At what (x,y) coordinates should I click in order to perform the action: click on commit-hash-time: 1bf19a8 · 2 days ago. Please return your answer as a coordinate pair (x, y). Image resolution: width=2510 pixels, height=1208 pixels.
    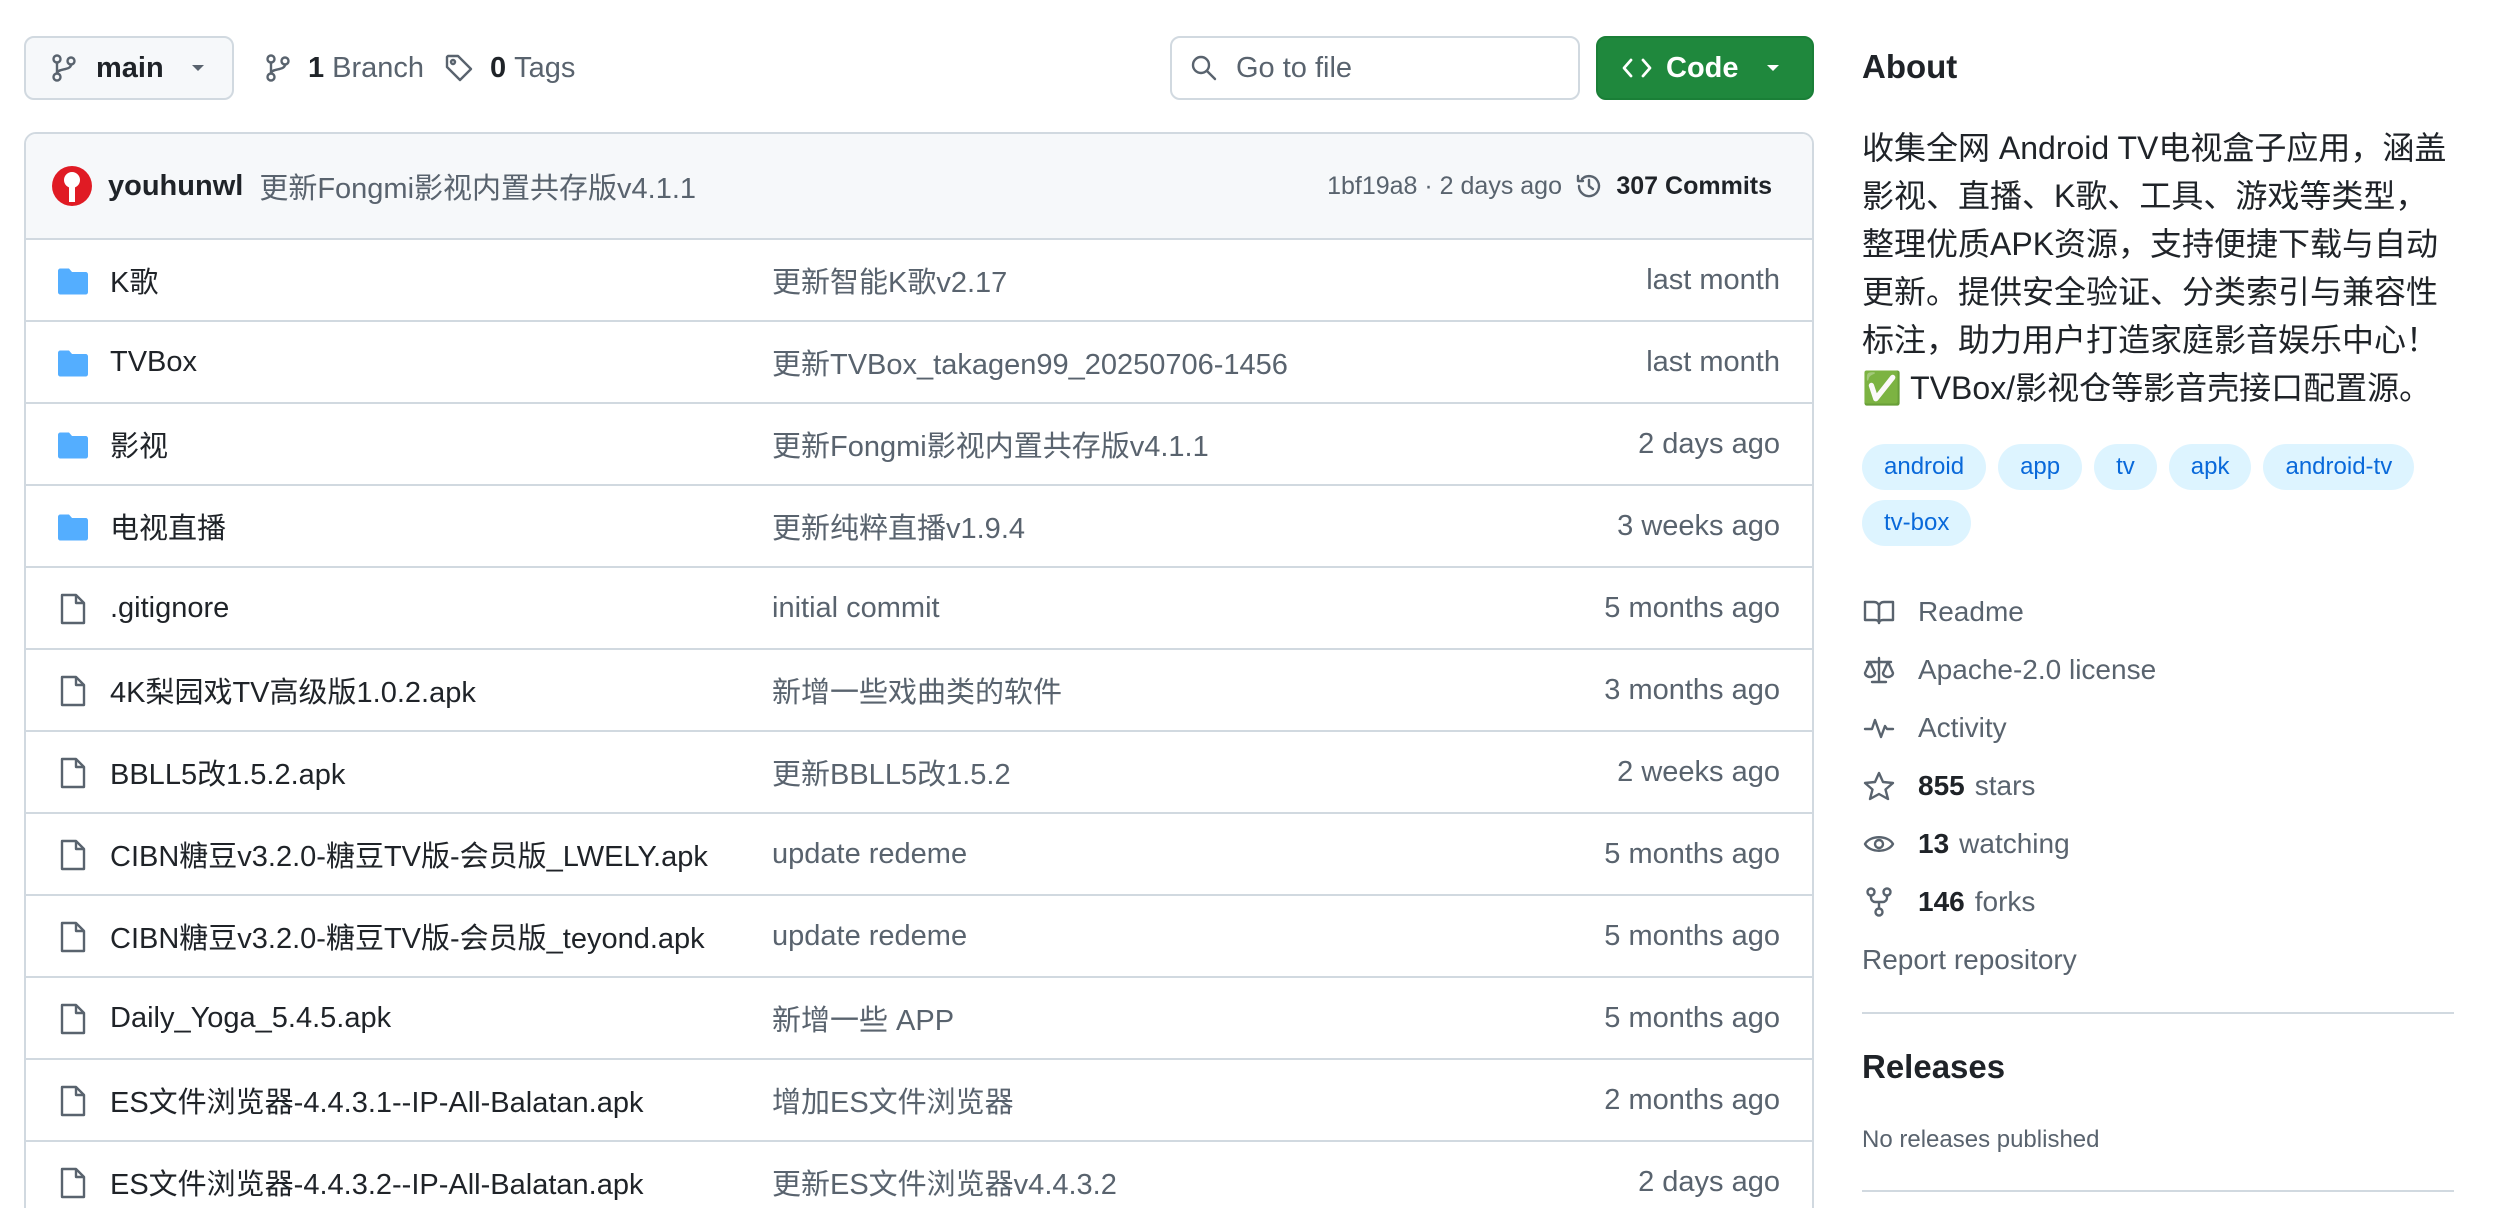
    Looking at the image, I should click on (1444, 186).